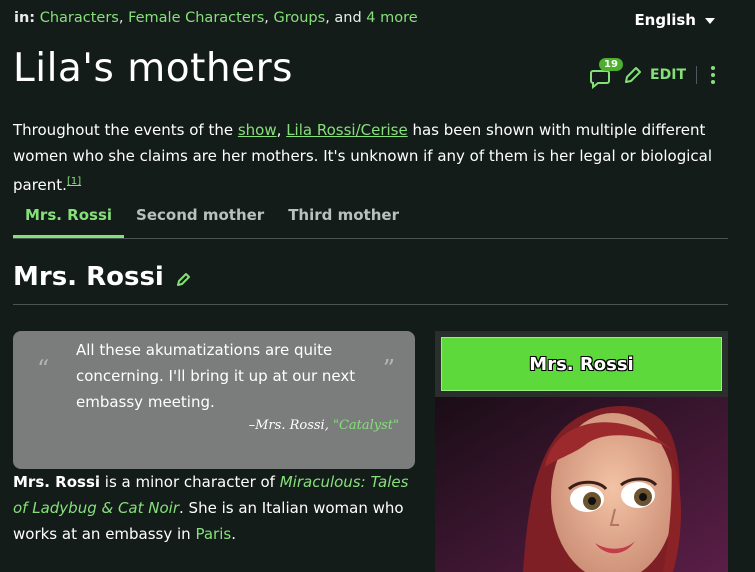 The image size is (755, 572). I want to click on category-link-female-characters: Female Characters, so click(196, 18).